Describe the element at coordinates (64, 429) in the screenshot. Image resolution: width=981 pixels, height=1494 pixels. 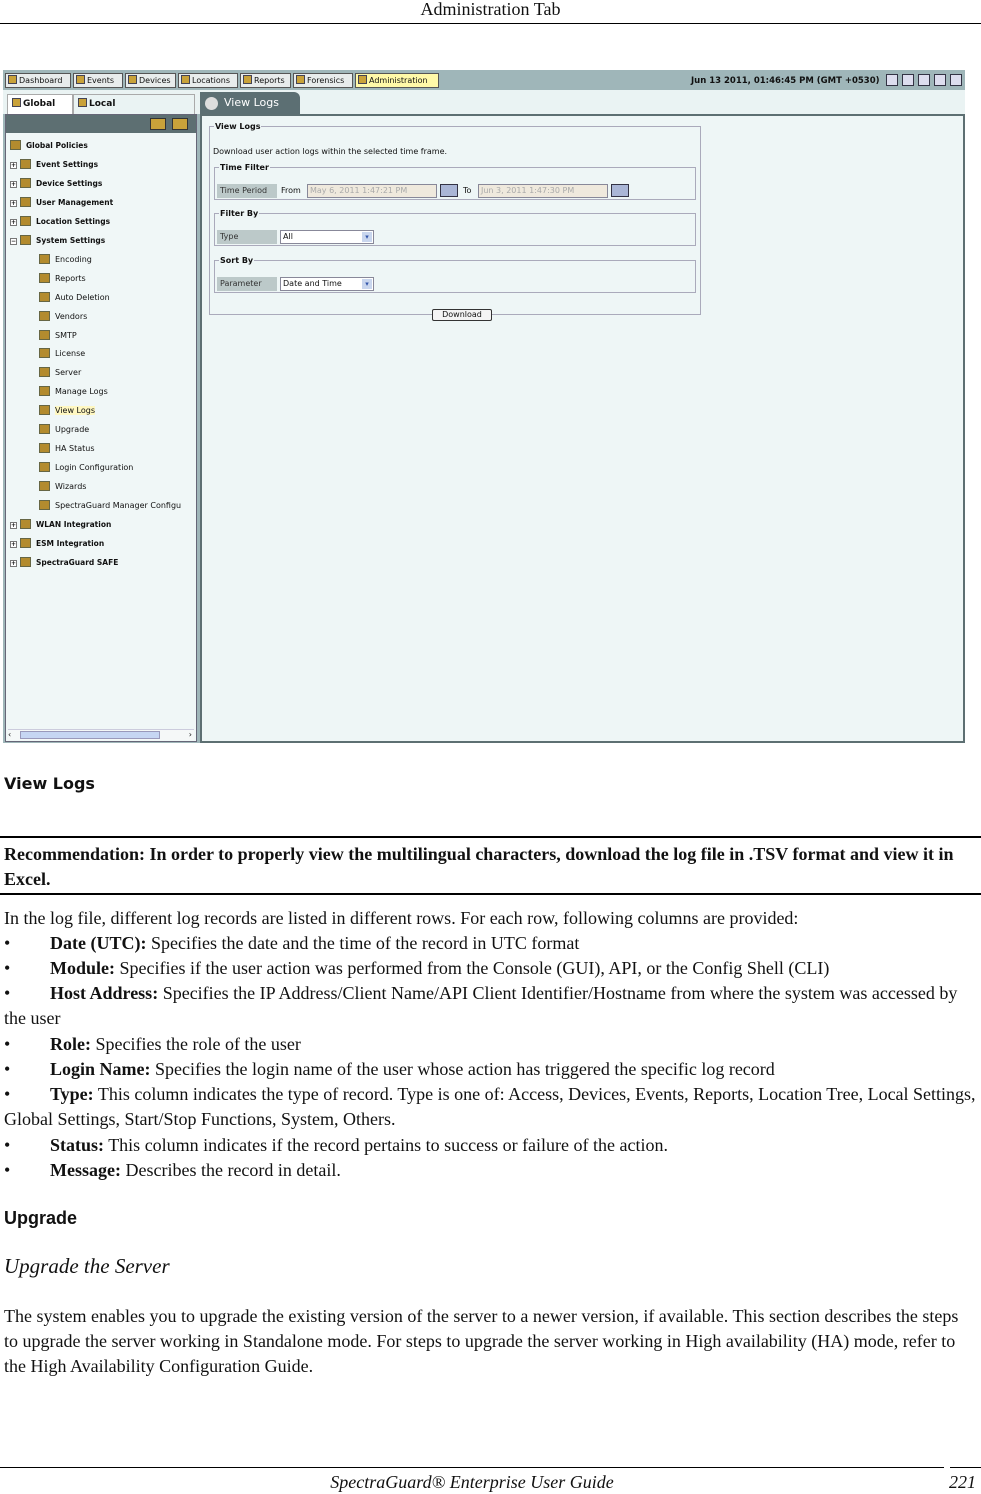
I see `tree-item: Upgrade` at that location.